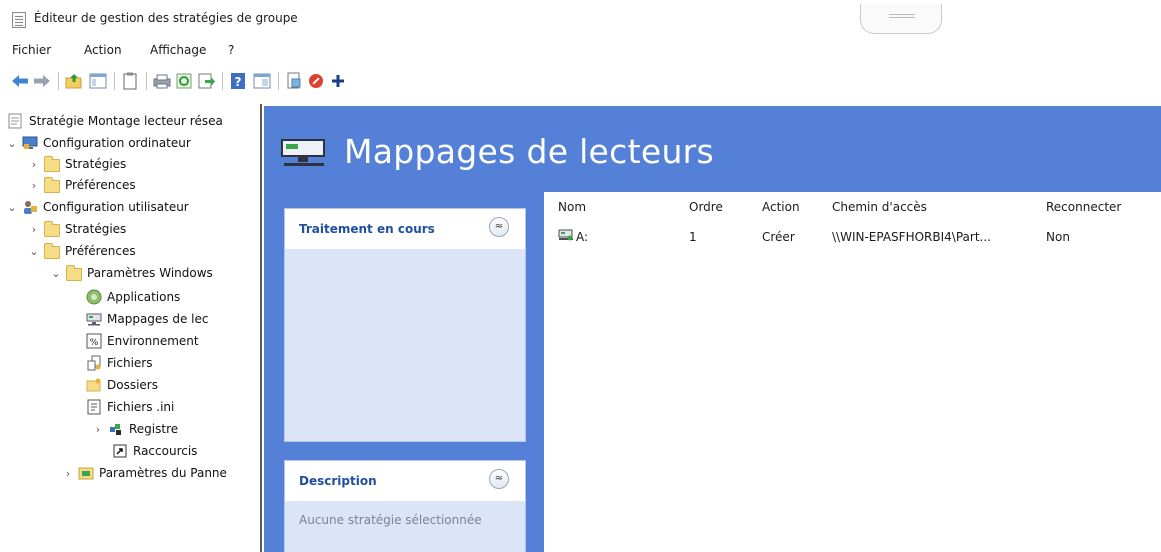 This screenshot has width=1161, height=552. I want to click on tree-item-windows-settings: ⌄ Paramètres Windows, so click(131, 273).